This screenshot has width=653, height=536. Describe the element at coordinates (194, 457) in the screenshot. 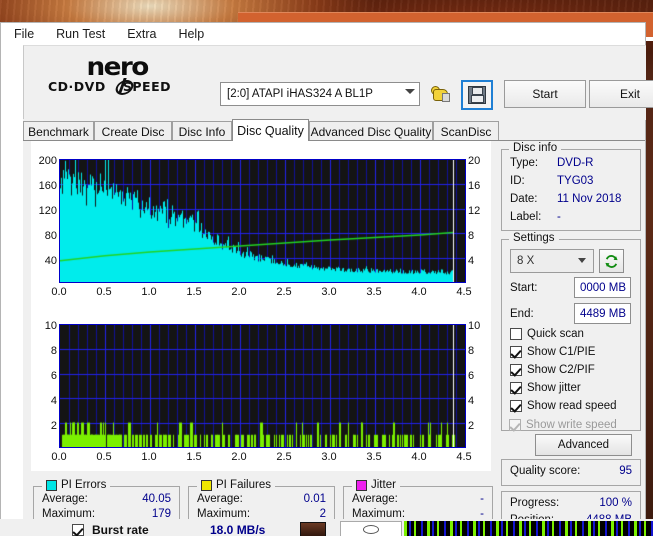

I see `lower-x-tick-3: 1.5` at that location.